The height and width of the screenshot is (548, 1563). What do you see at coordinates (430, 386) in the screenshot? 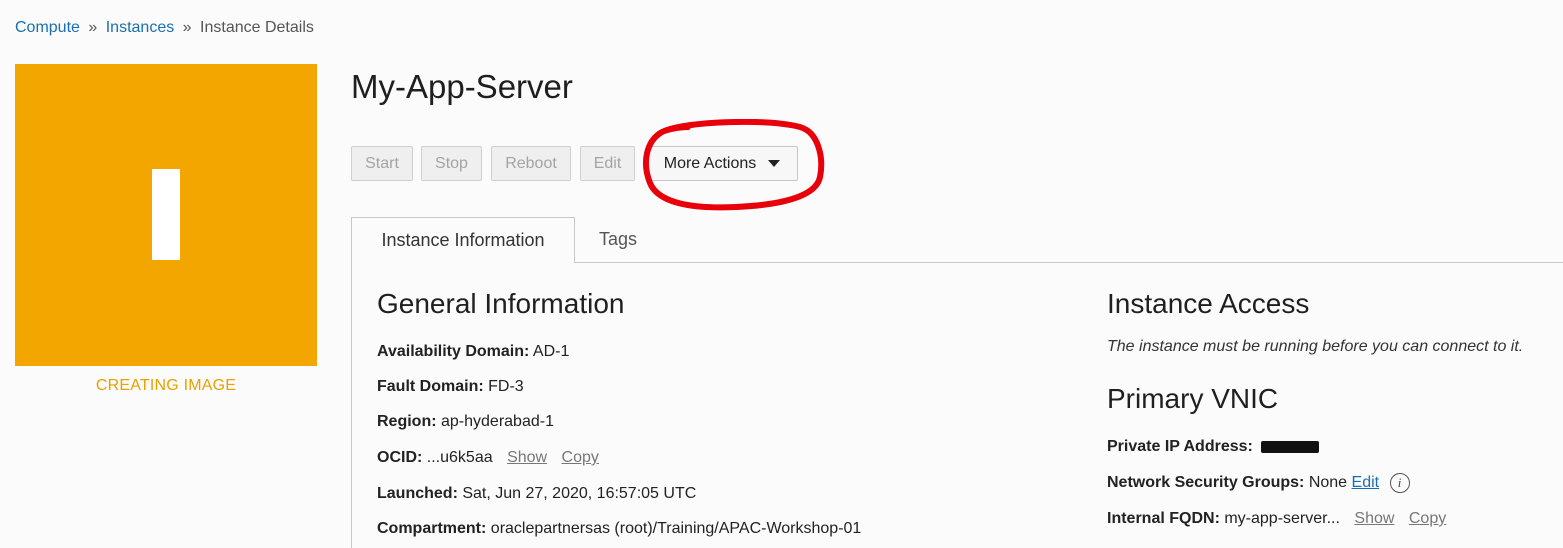
I see `fault-domain-label: Fault Domain:` at bounding box center [430, 386].